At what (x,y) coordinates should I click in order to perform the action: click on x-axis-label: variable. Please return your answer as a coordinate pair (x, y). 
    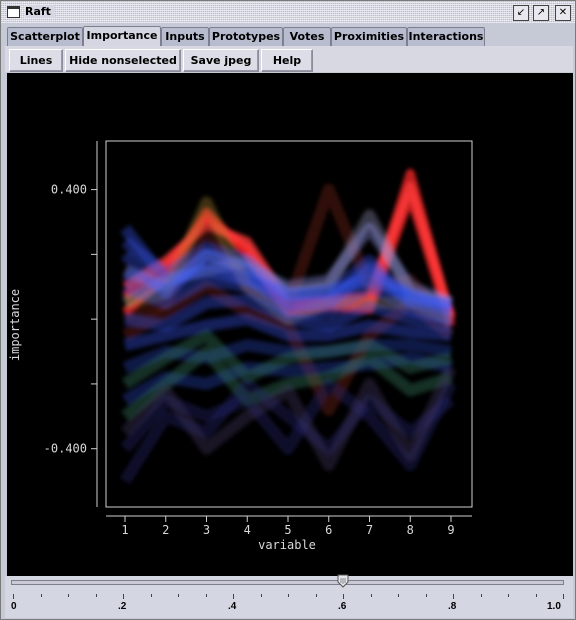
    Looking at the image, I should click on (287, 545).